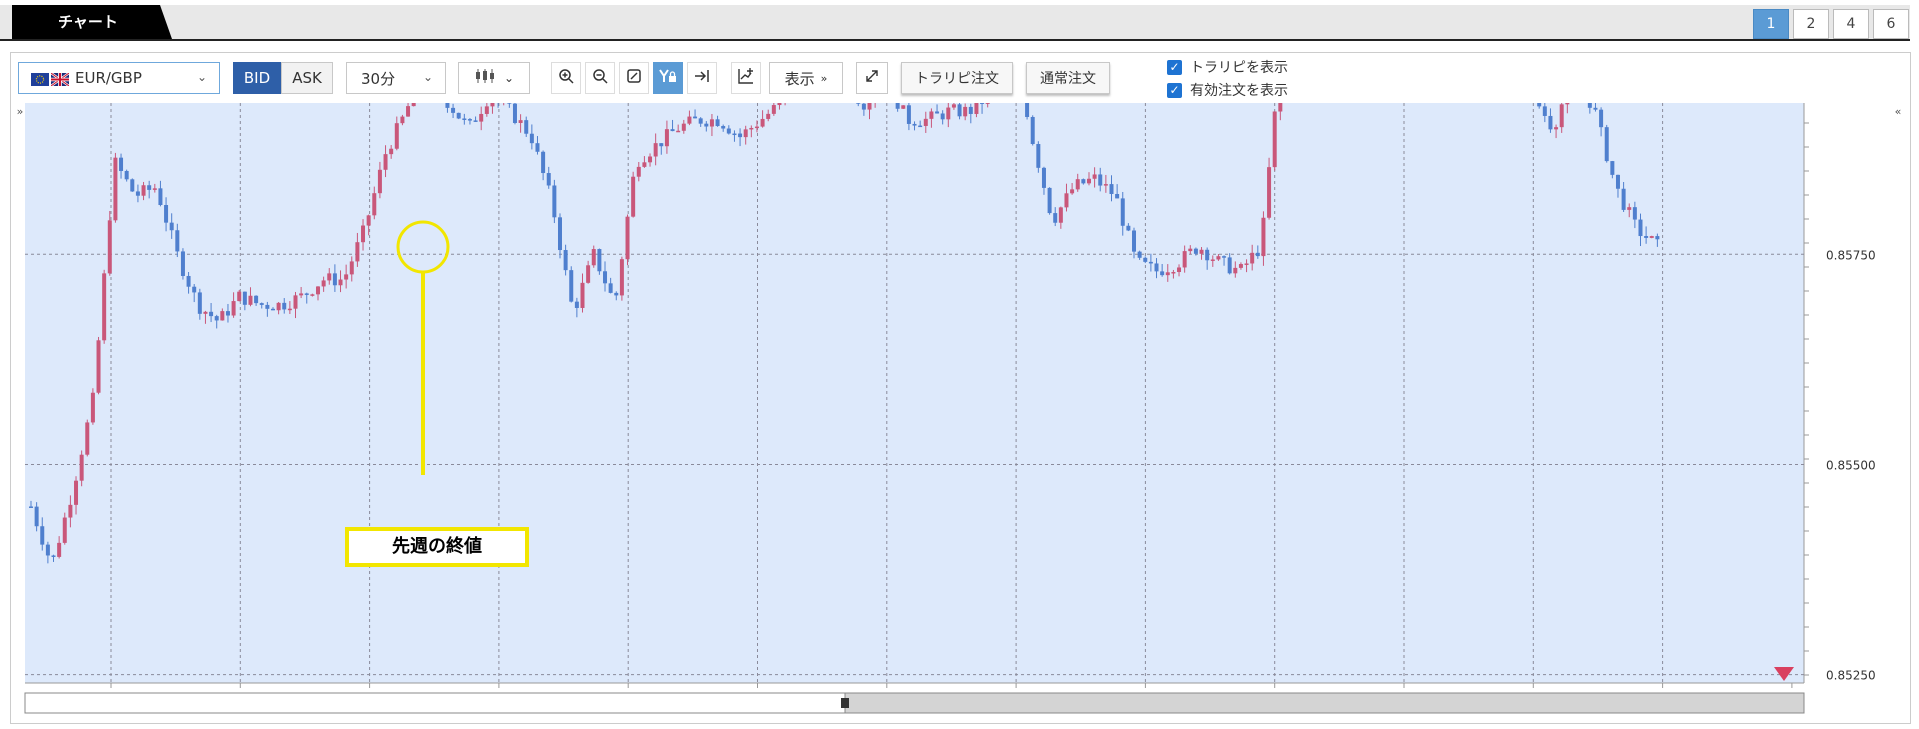  Describe the element at coordinates (872, 78) in the screenshot. I see `expand-button` at that location.